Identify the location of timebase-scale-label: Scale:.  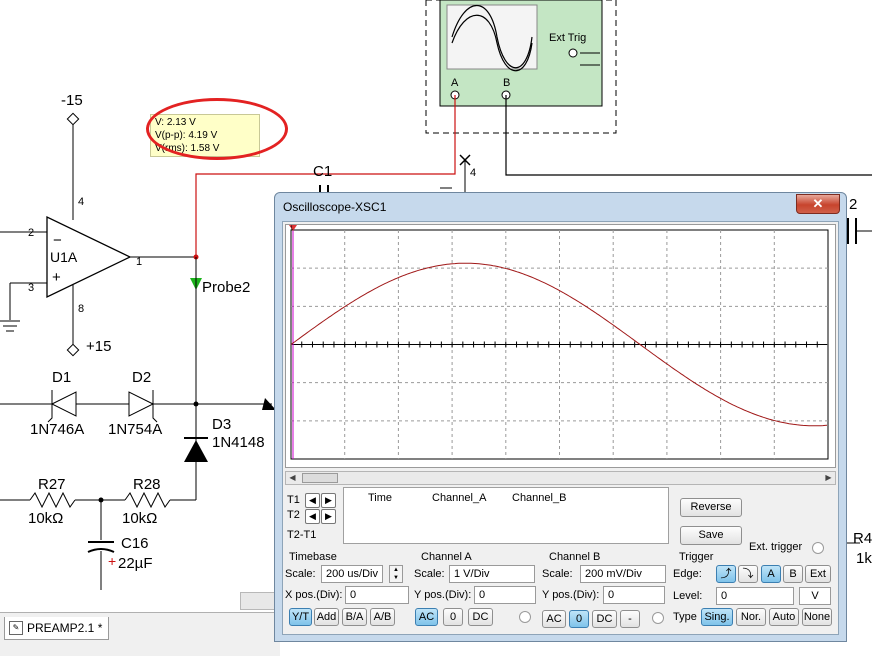
(300, 574).